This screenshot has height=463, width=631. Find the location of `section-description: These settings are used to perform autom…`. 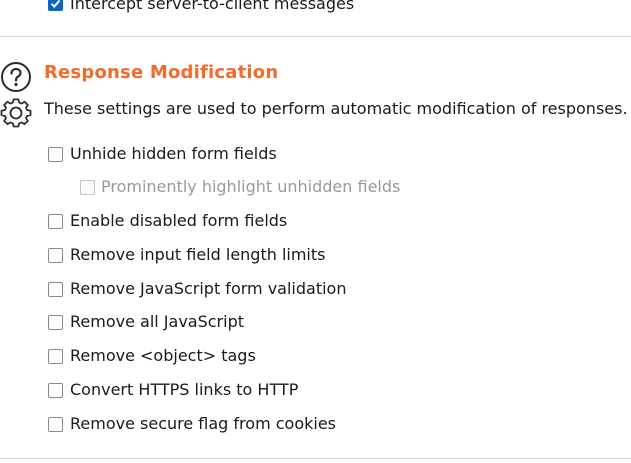

section-description: These settings are used to perform autom… is located at coordinates (336, 108).